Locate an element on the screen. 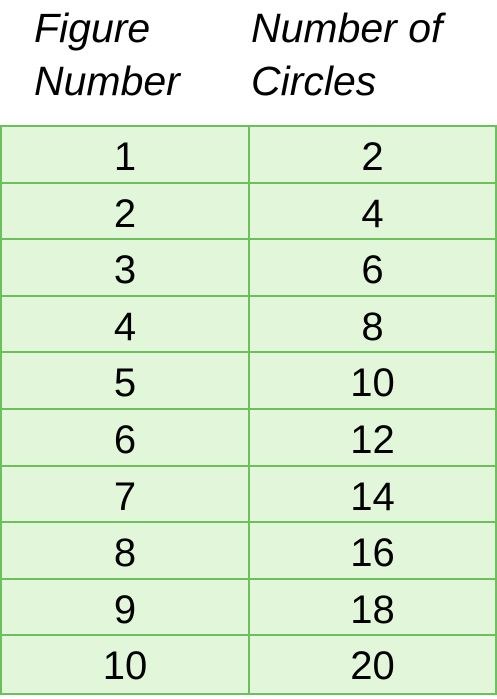 The width and height of the screenshot is (497, 699). cell-number-of-circles: 18 is located at coordinates (372, 609).